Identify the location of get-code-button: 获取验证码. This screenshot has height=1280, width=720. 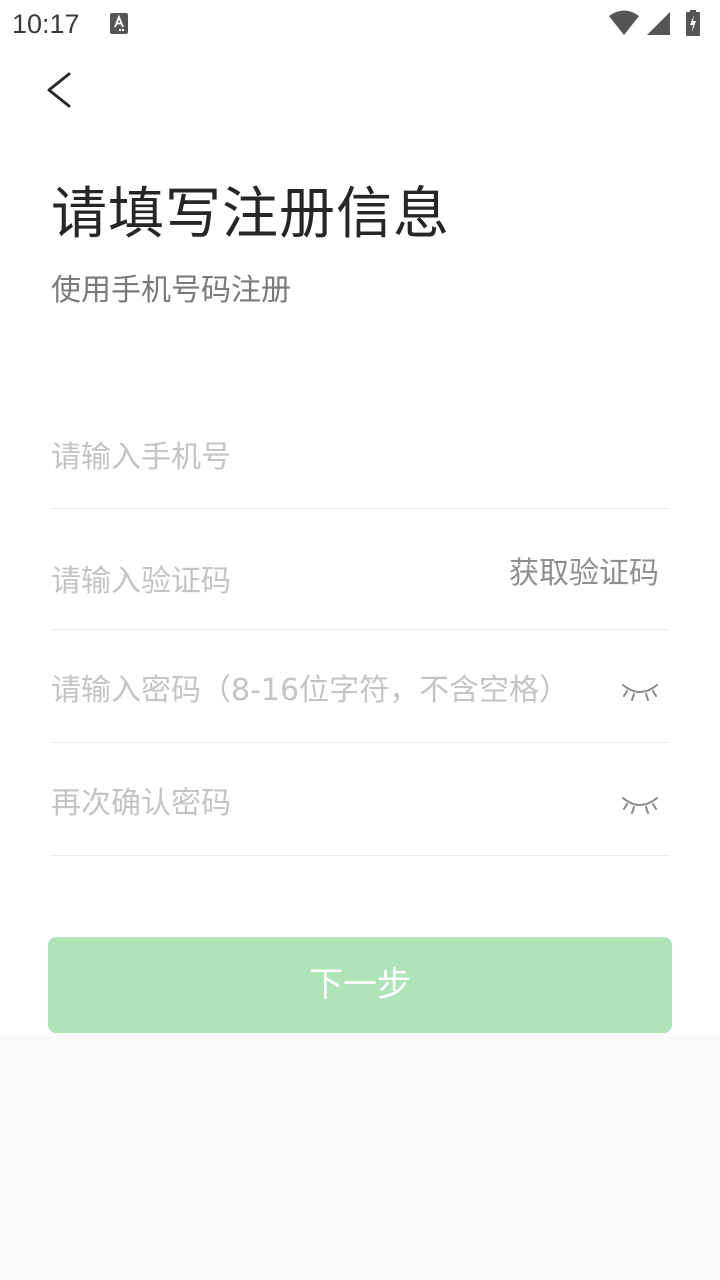
(584, 574).